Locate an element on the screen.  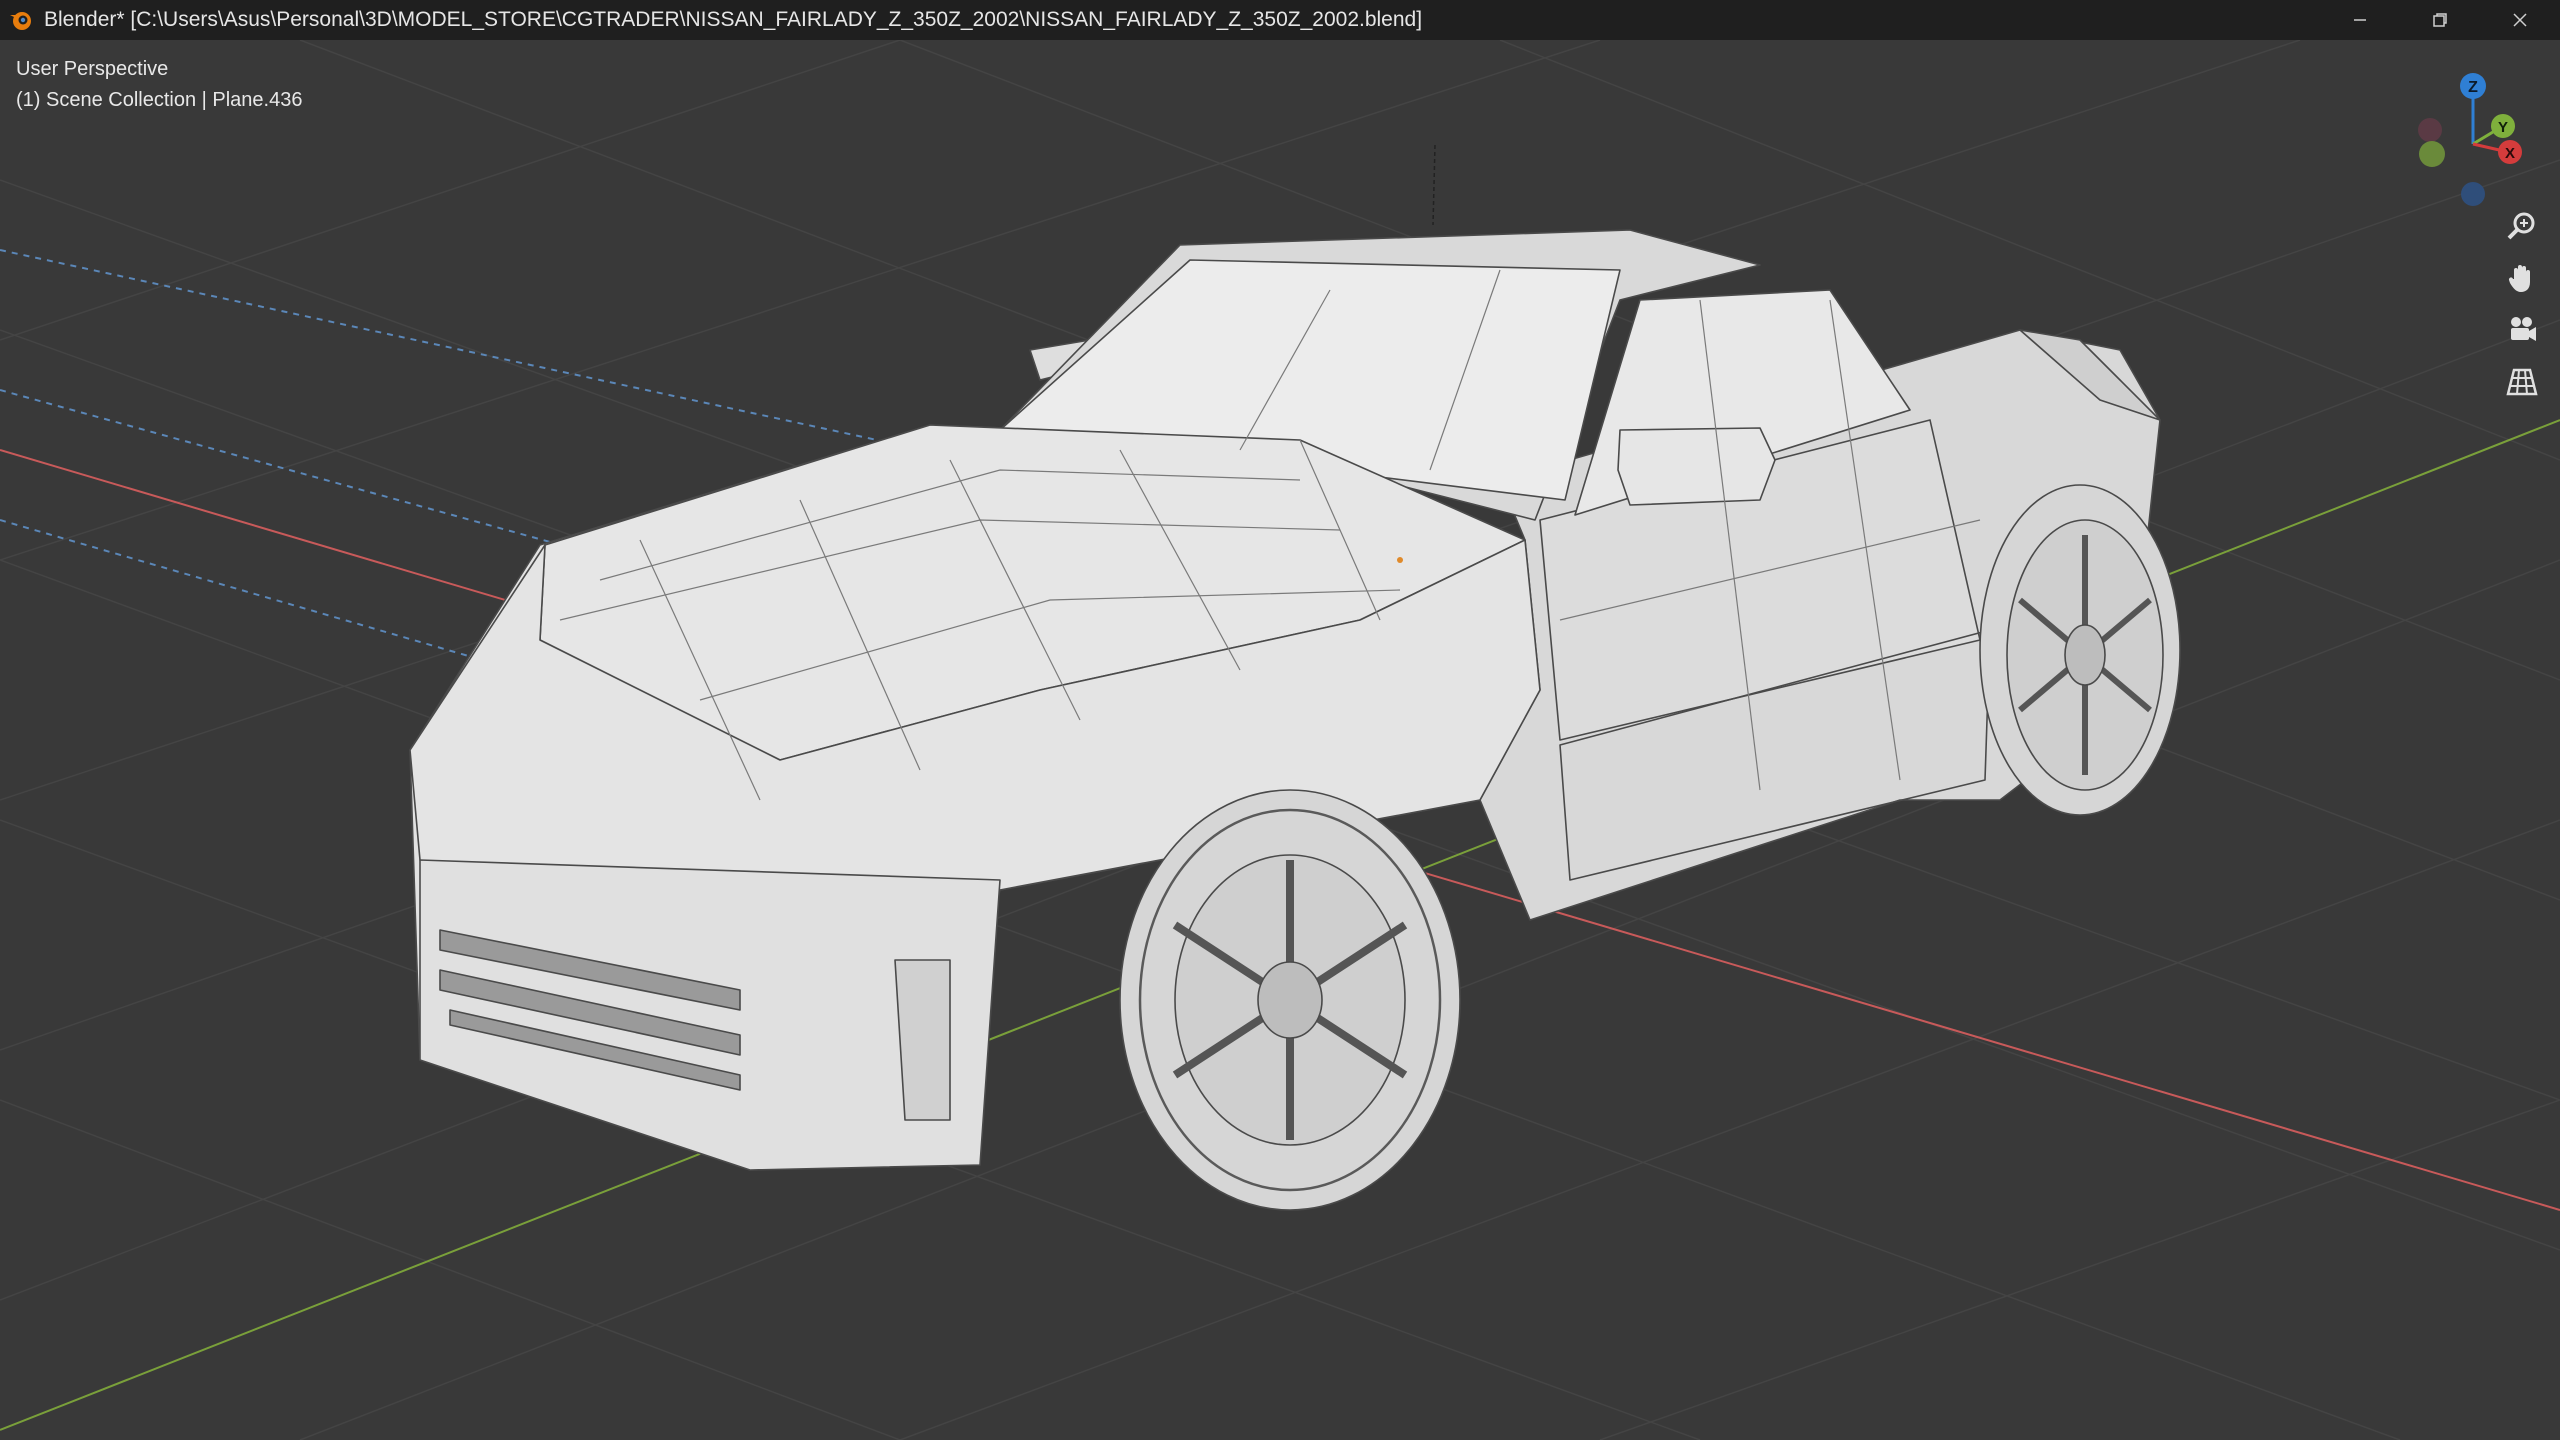
camera-view-button is located at coordinates (2522, 330).